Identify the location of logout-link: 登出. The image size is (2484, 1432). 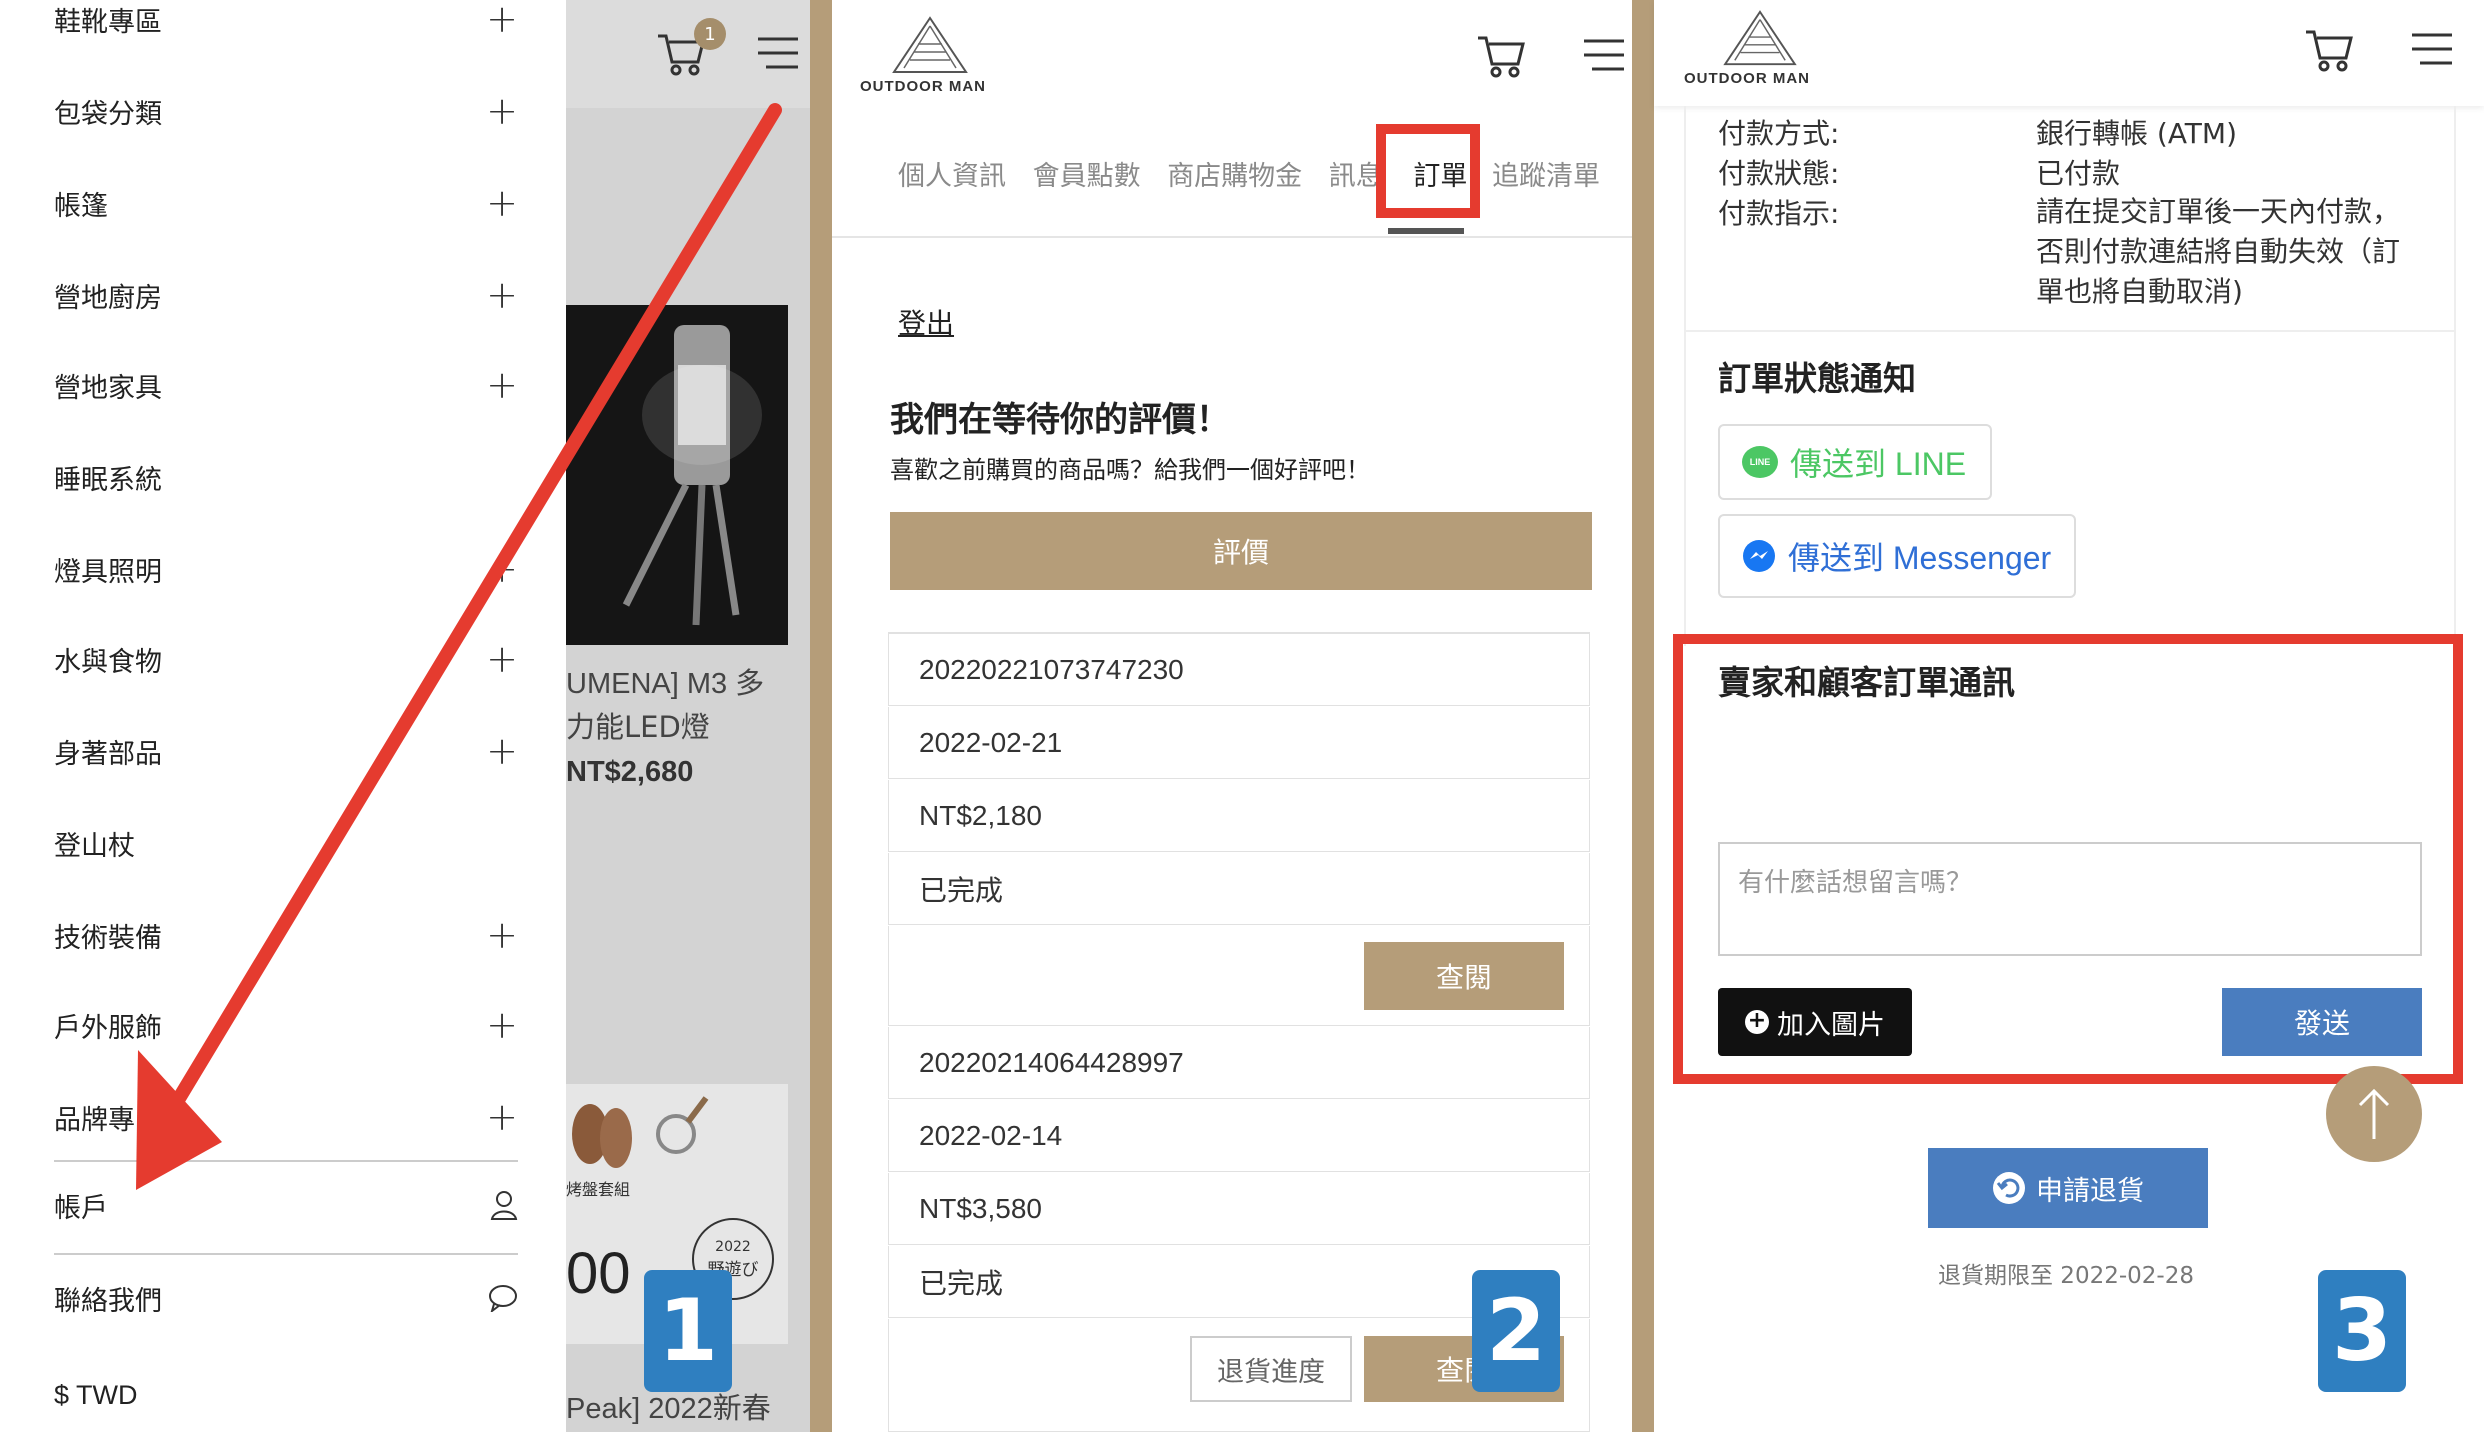
(926, 322).